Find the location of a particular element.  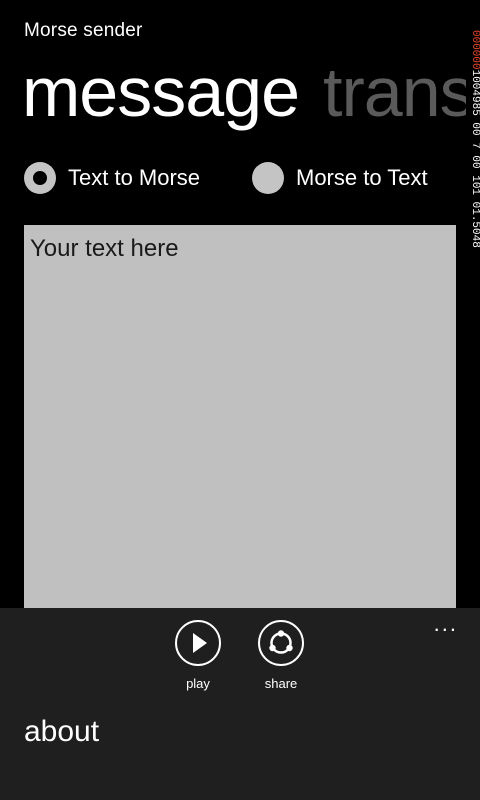

play-button: play is located at coordinates (198, 655).